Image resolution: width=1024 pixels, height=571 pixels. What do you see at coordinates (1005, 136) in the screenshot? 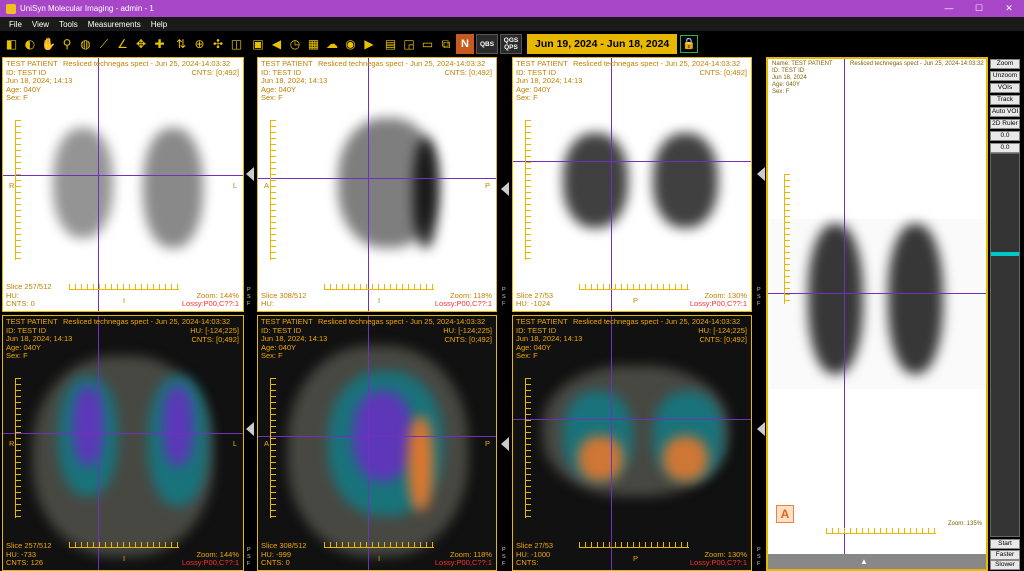
I see `value-field-1: 0.0` at bounding box center [1005, 136].